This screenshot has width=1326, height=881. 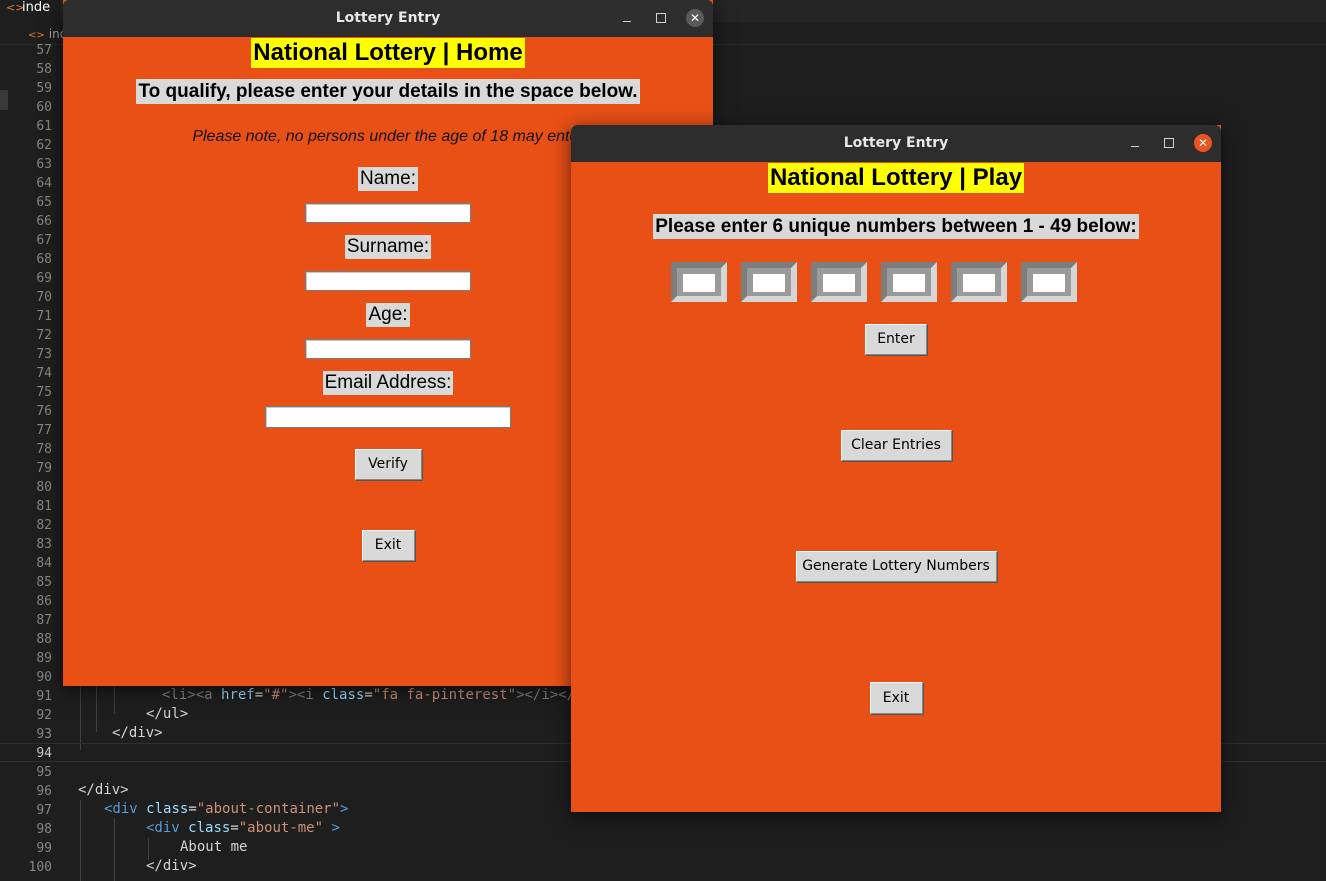 I want to click on play-window-titlebar: Lottery Entry ✕, so click(x=896, y=143).